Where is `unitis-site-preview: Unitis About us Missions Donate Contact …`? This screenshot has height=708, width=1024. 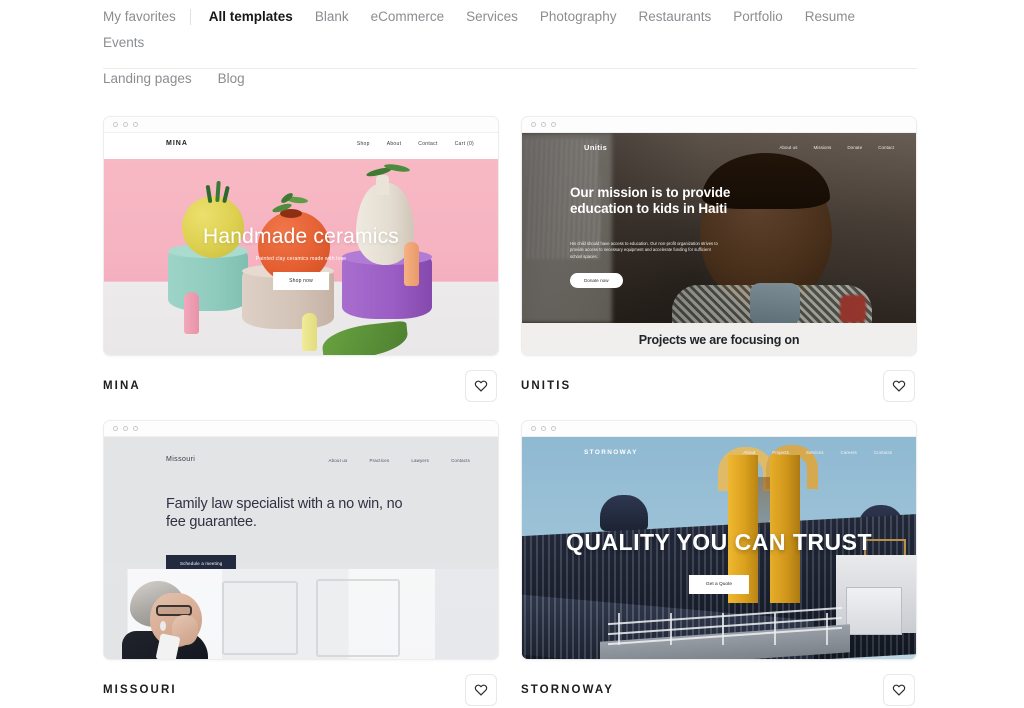
unitis-site-preview: Unitis About us Missions Donate Contact … is located at coordinates (719, 244).